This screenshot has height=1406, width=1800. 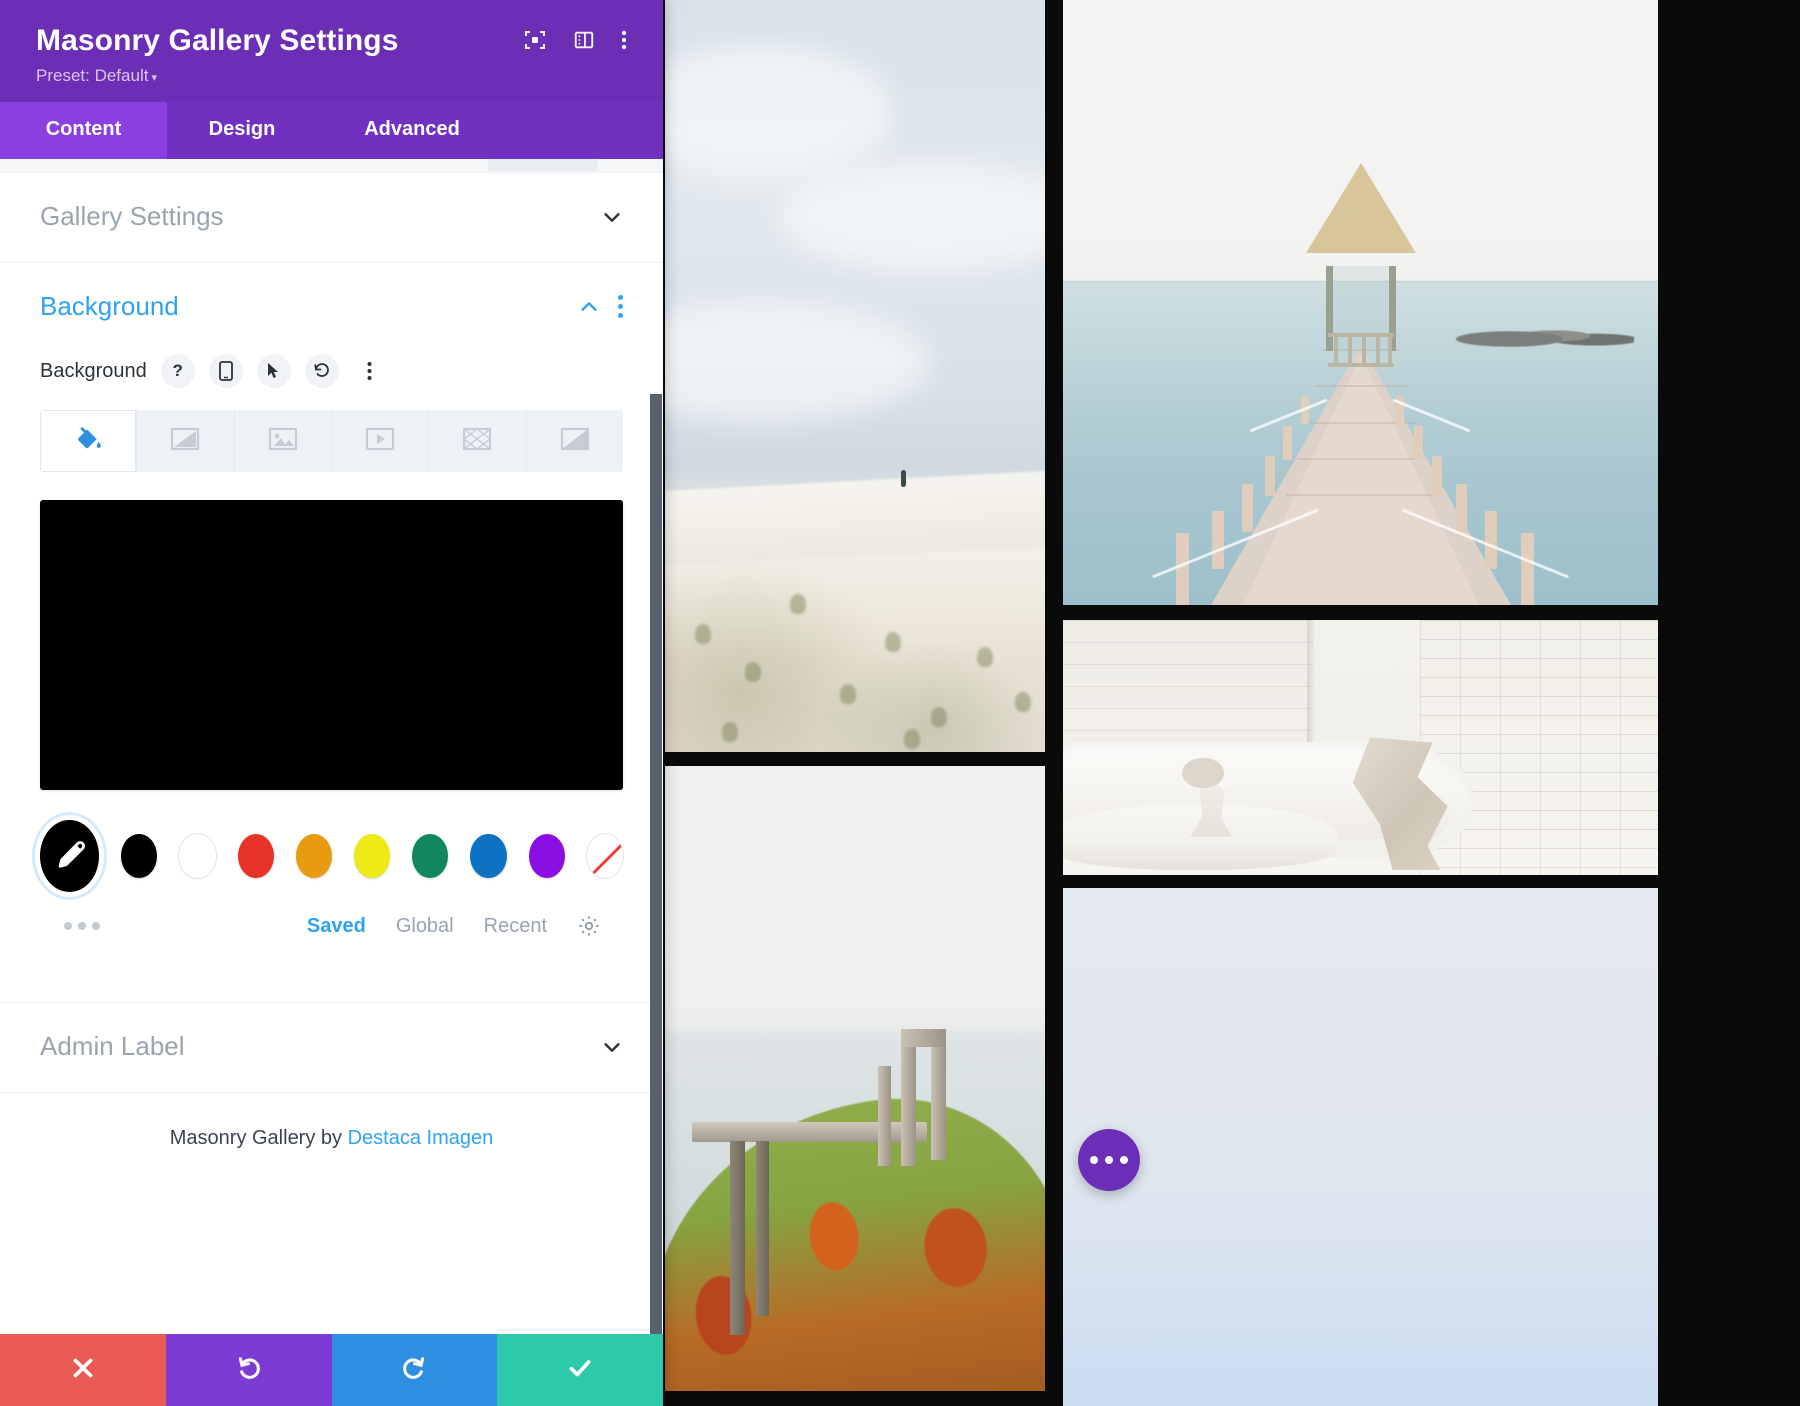 I want to click on section-admin-label: Admin Label, so click(x=331, y=1047).